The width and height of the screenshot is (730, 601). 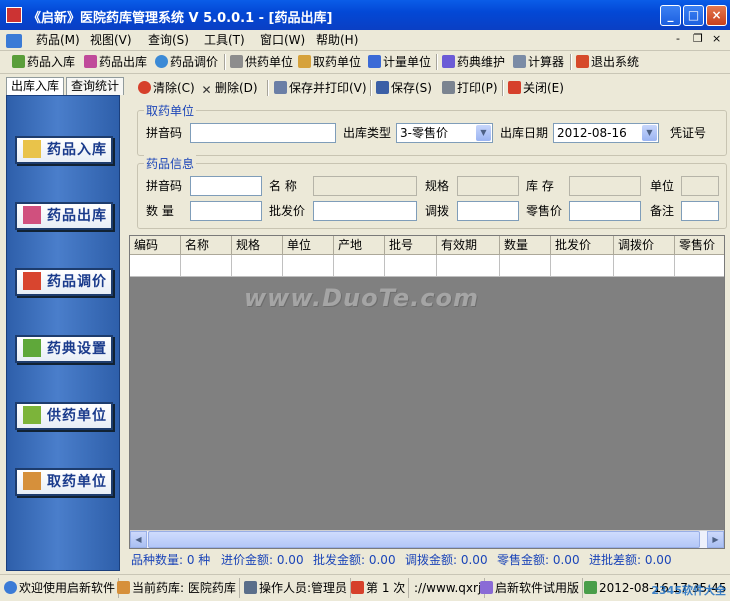 I want to click on tb-exit-label: 退出系统, so click(x=615, y=62).